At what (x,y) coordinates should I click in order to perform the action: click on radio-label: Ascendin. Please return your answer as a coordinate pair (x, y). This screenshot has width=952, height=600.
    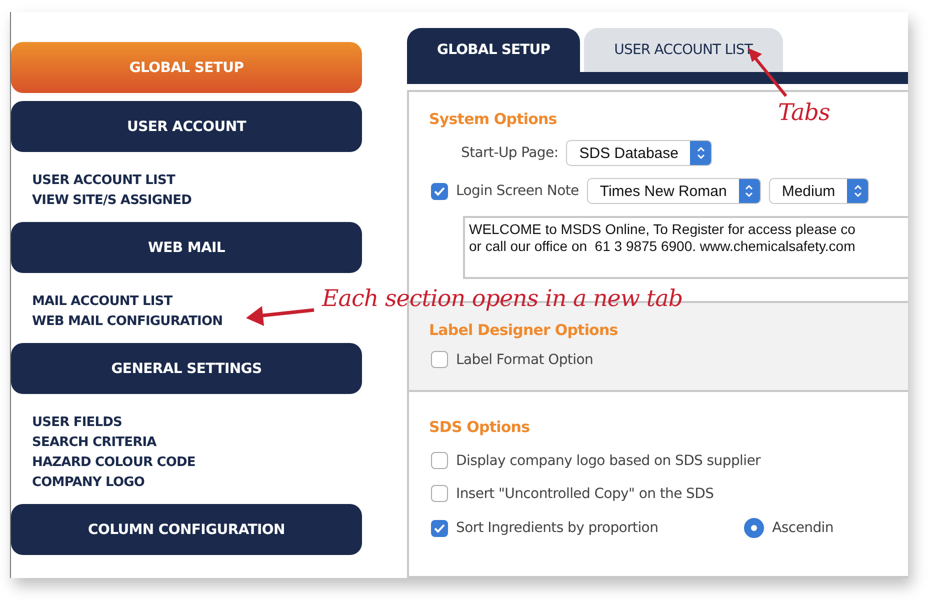
    Looking at the image, I should click on (803, 528).